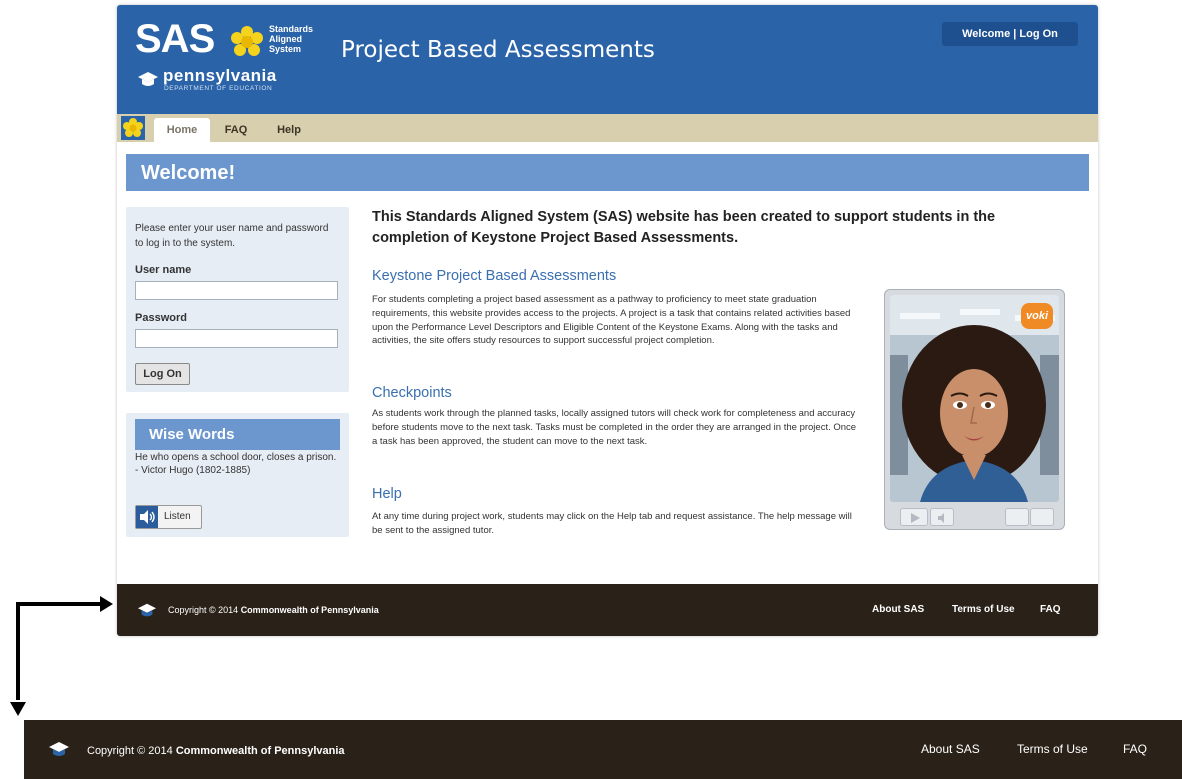  I want to click on avatar-screen: voki, so click(974, 398).